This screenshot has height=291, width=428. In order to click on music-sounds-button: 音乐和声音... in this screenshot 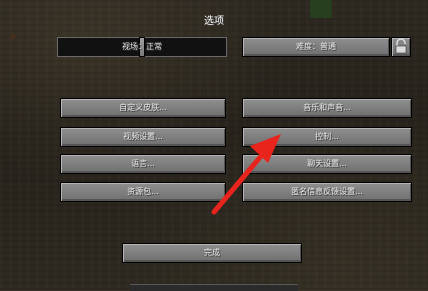, I will do `click(327, 108)`.